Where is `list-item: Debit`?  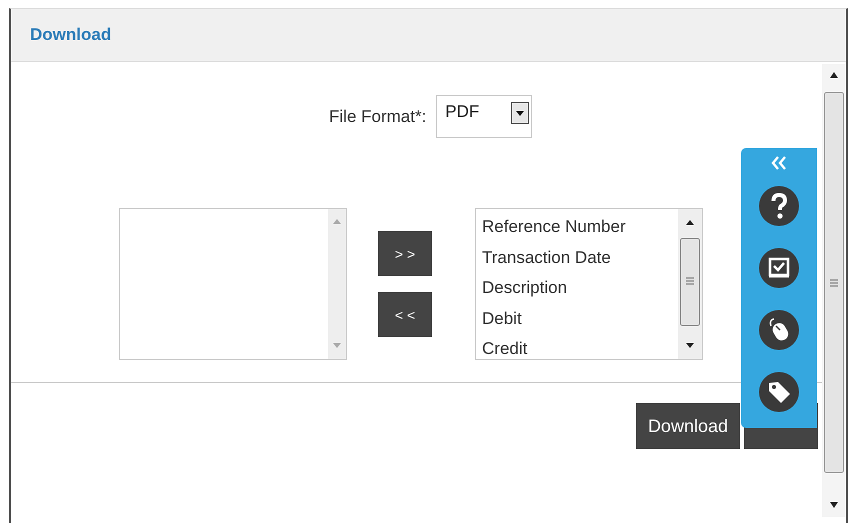
list-item: Debit is located at coordinates (580, 319).